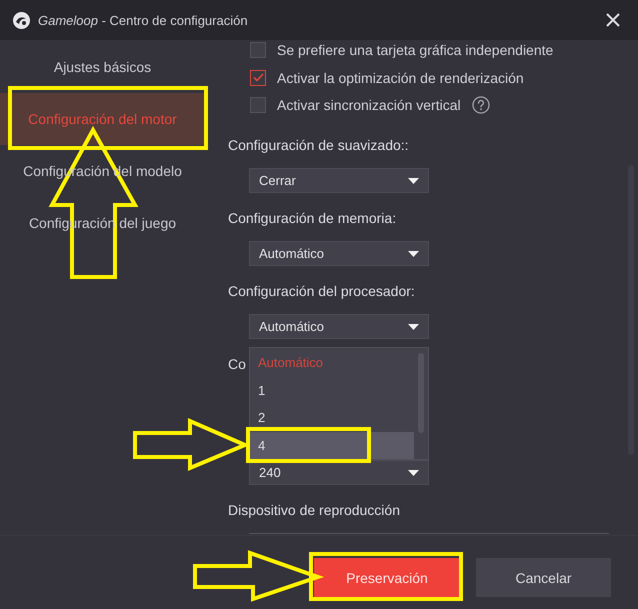 This screenshot has height=609, width=638. What do you see at coordinates (400, 78) in the screenshot?
I see `checkbox-label: Activar la optimización de renderización` at bounding box center [400, 78].